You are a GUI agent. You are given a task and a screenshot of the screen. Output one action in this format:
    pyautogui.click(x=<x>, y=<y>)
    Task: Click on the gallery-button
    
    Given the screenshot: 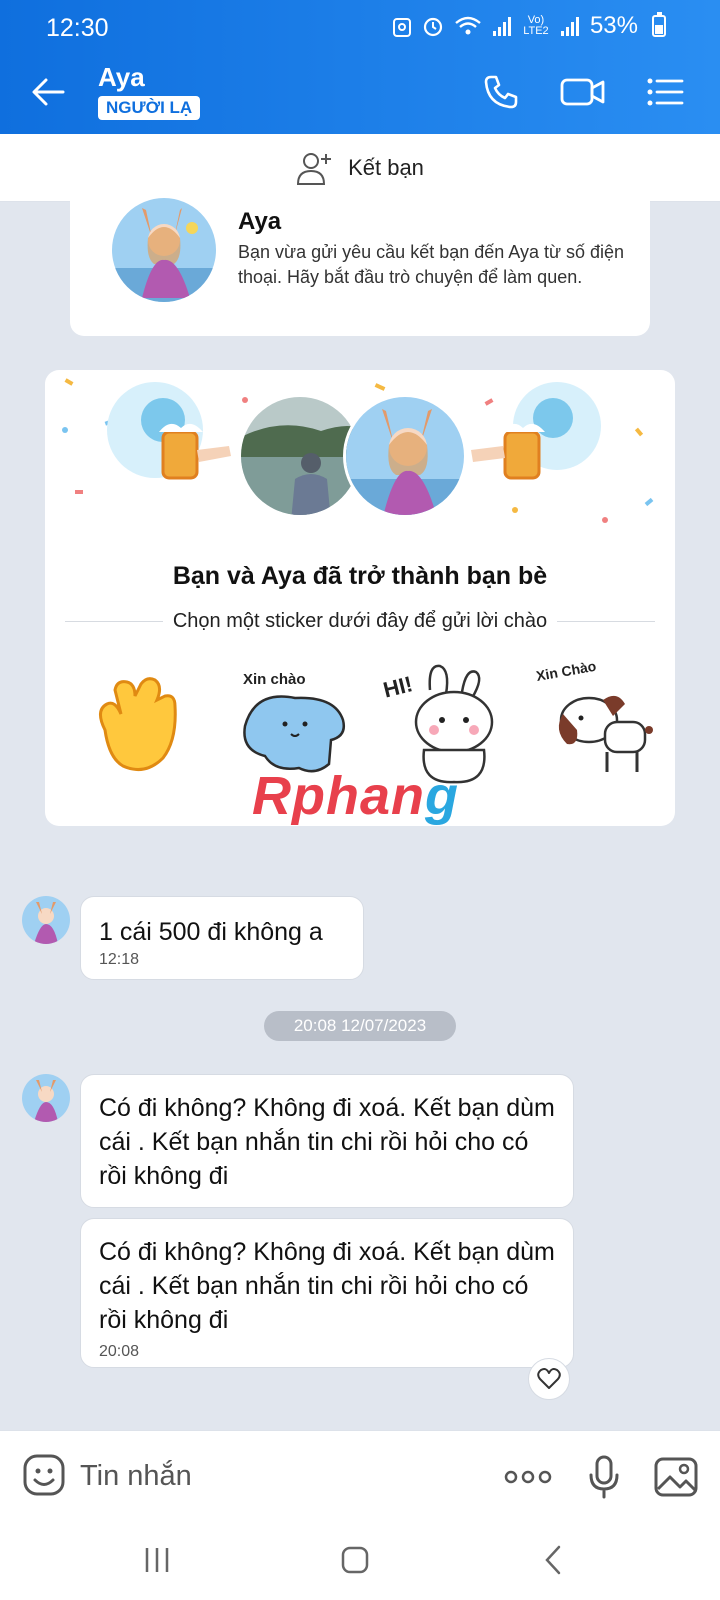 What is the action you would take?
    pyautogui.click(x=676, y=1477)
    